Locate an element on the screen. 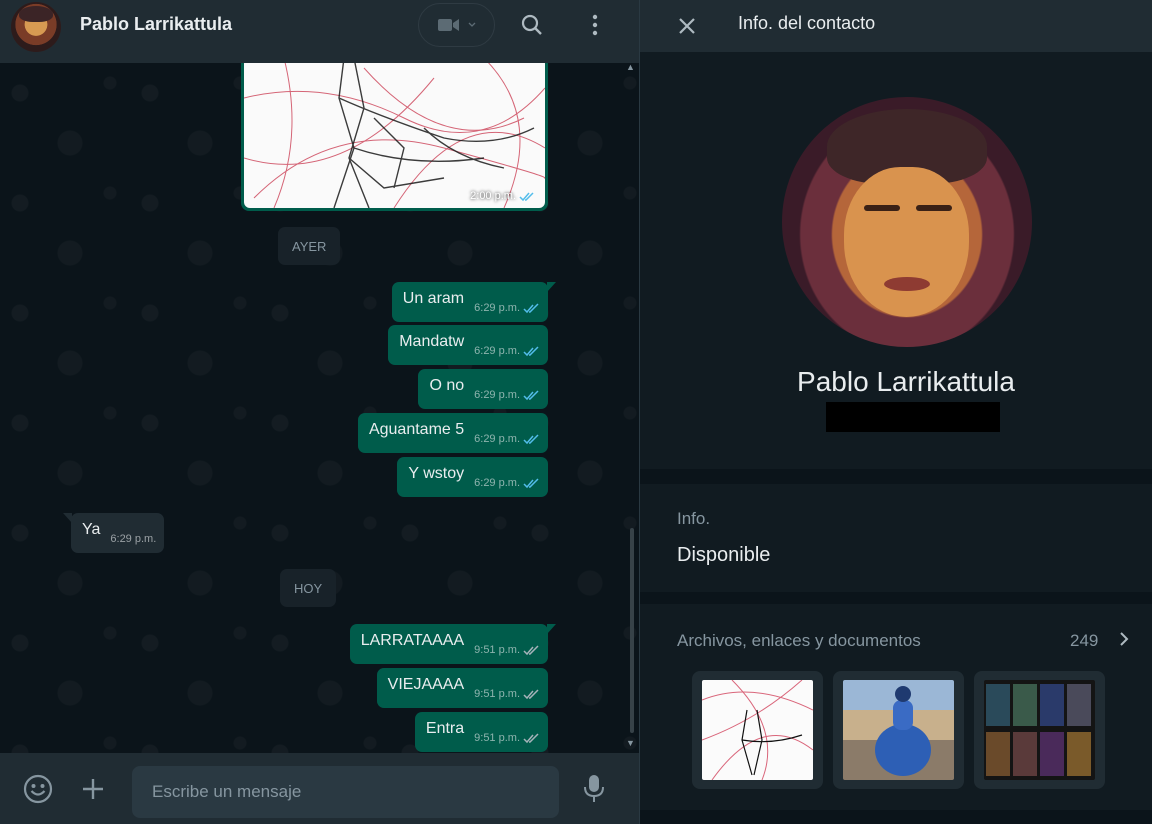  profile-name: Pablo Larrikattula is located at coordinates (906, 381).